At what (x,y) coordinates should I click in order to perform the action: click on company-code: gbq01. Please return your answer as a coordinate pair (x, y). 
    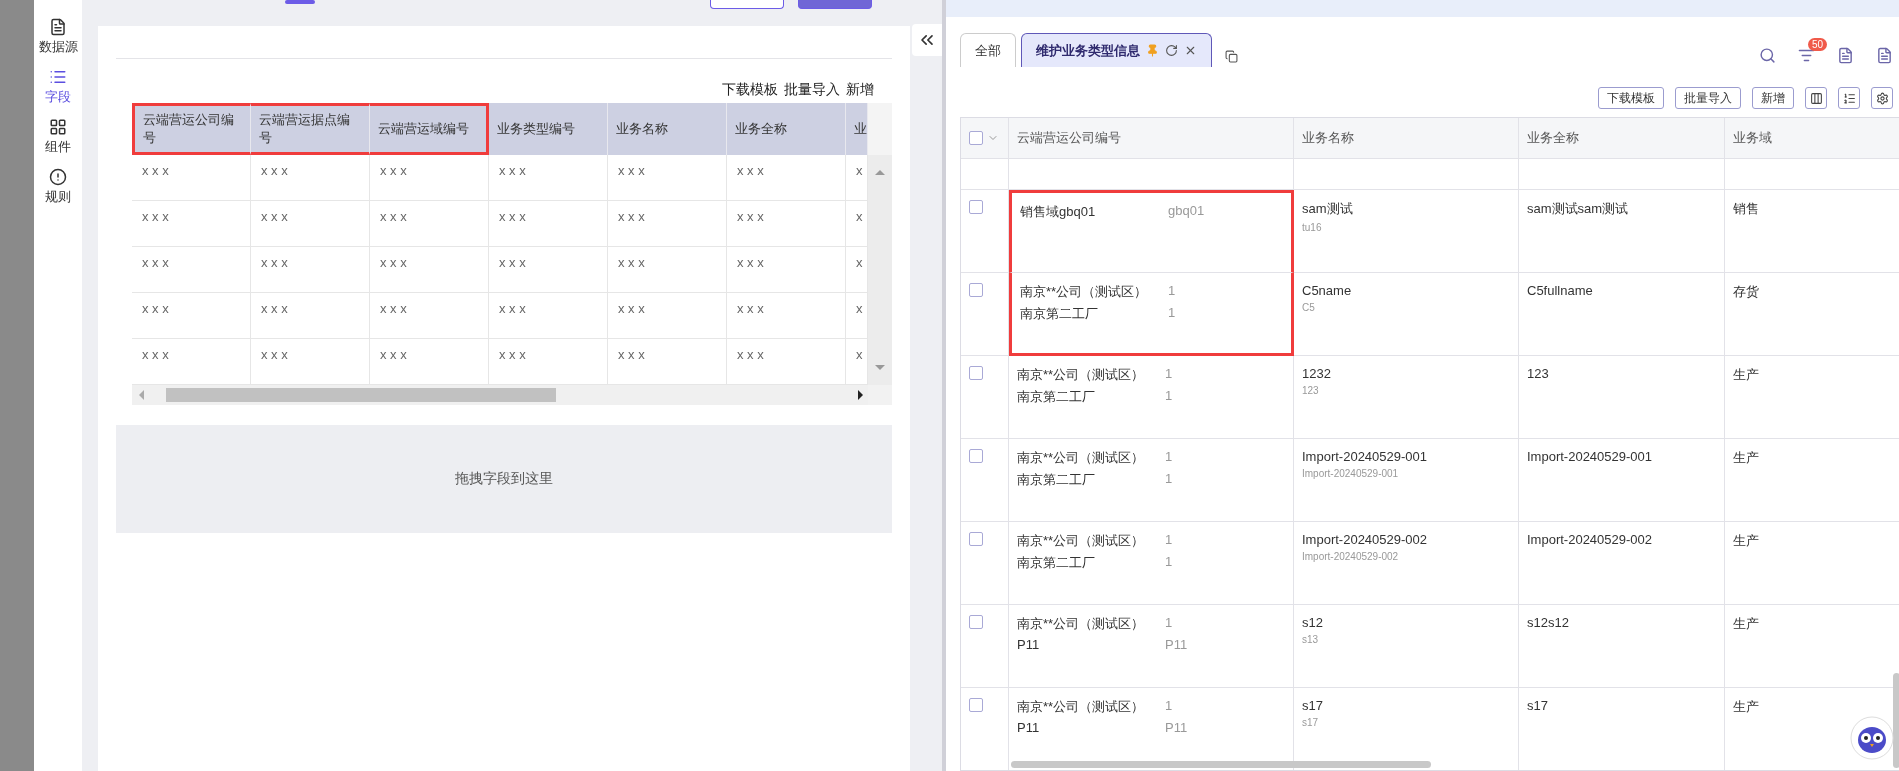
    Looking at the image, I should click on (1186, 210).